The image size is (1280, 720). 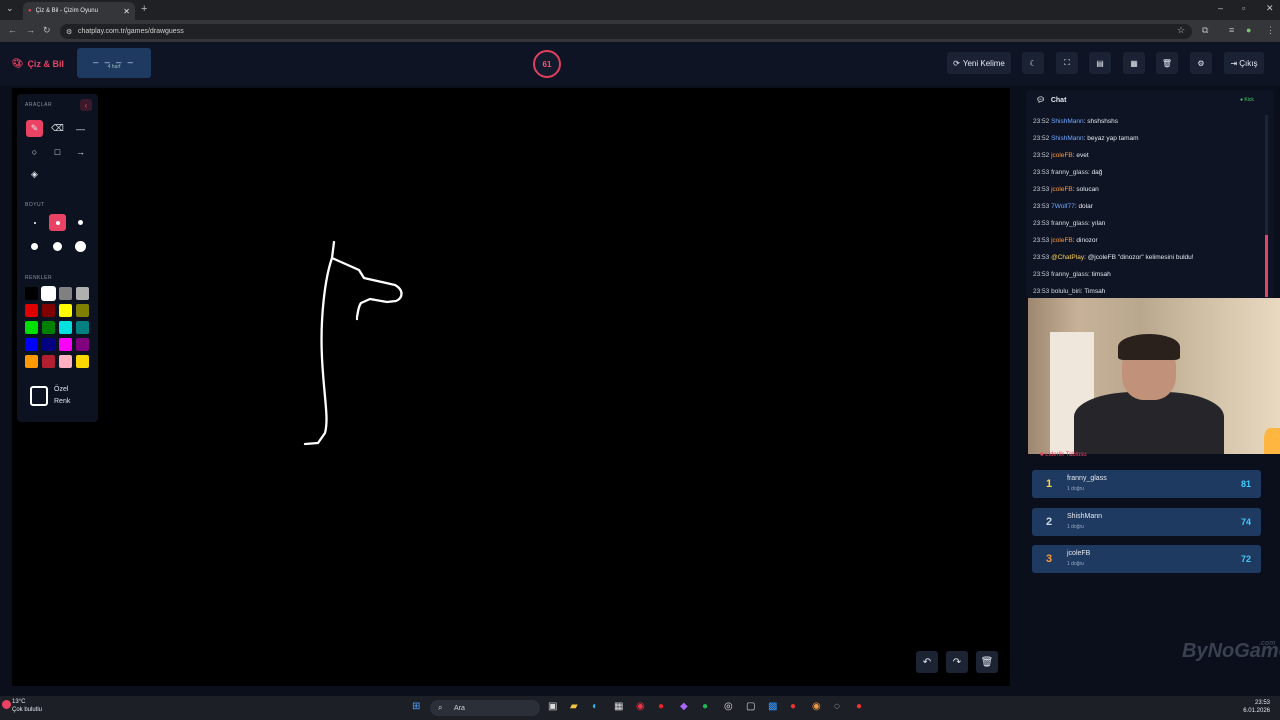 What do you see at coordinates (684, 706) in the screenshot?
I see `app-icon: ◆` at bounding box center [684, 706].